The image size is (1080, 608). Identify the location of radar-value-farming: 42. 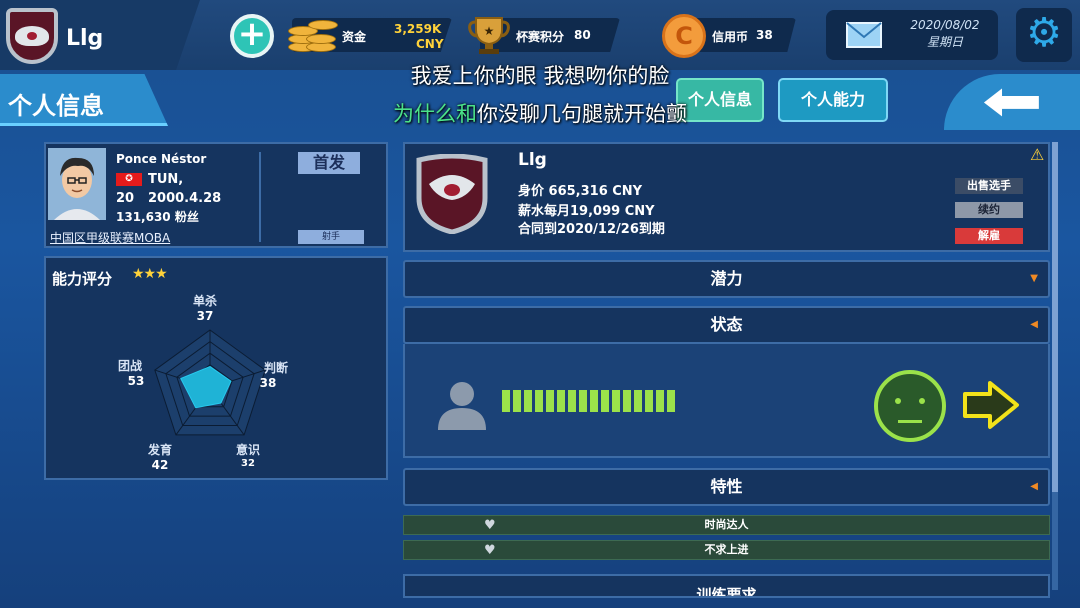
(160, 465).